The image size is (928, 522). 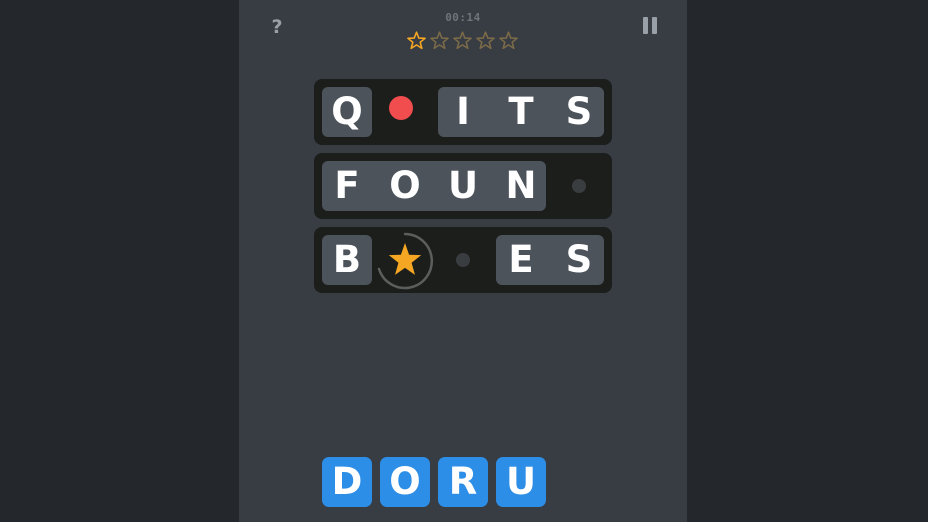 I want to click on row2-letter-4: N, so click(x=521, y=186).